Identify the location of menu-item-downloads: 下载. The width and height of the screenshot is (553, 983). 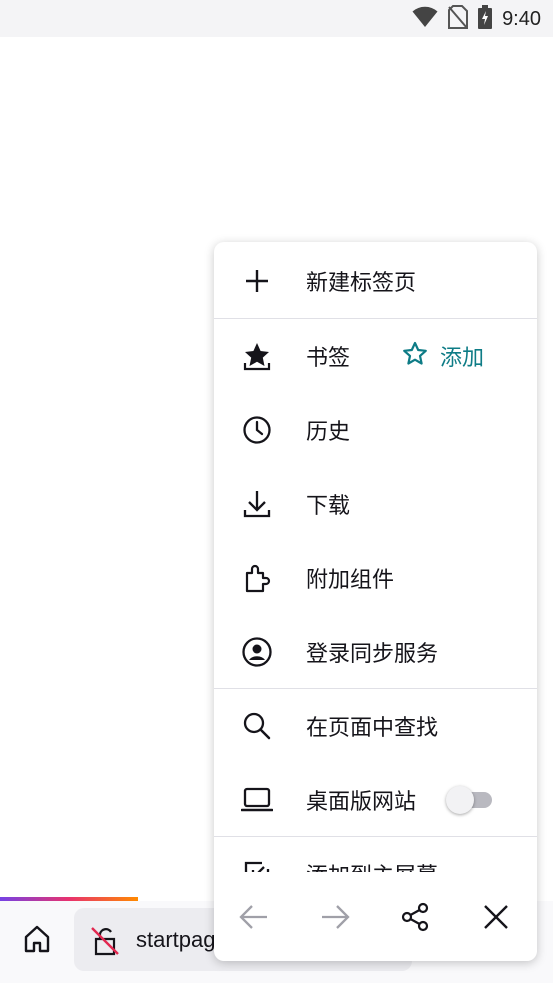
(375, 504).